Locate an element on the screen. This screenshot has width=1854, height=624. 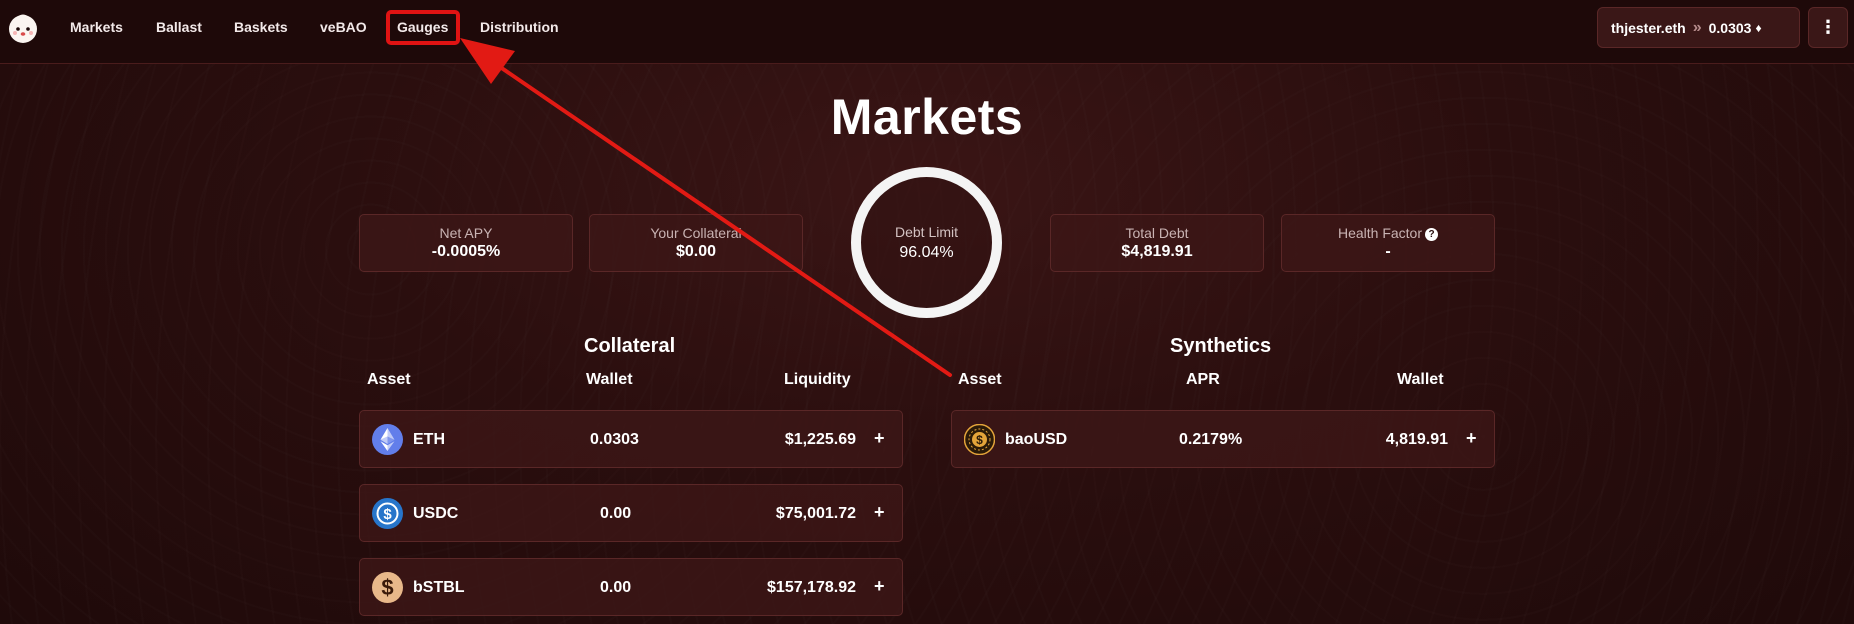
account-name: thjester.eth is located at coordinates (1648, 27).